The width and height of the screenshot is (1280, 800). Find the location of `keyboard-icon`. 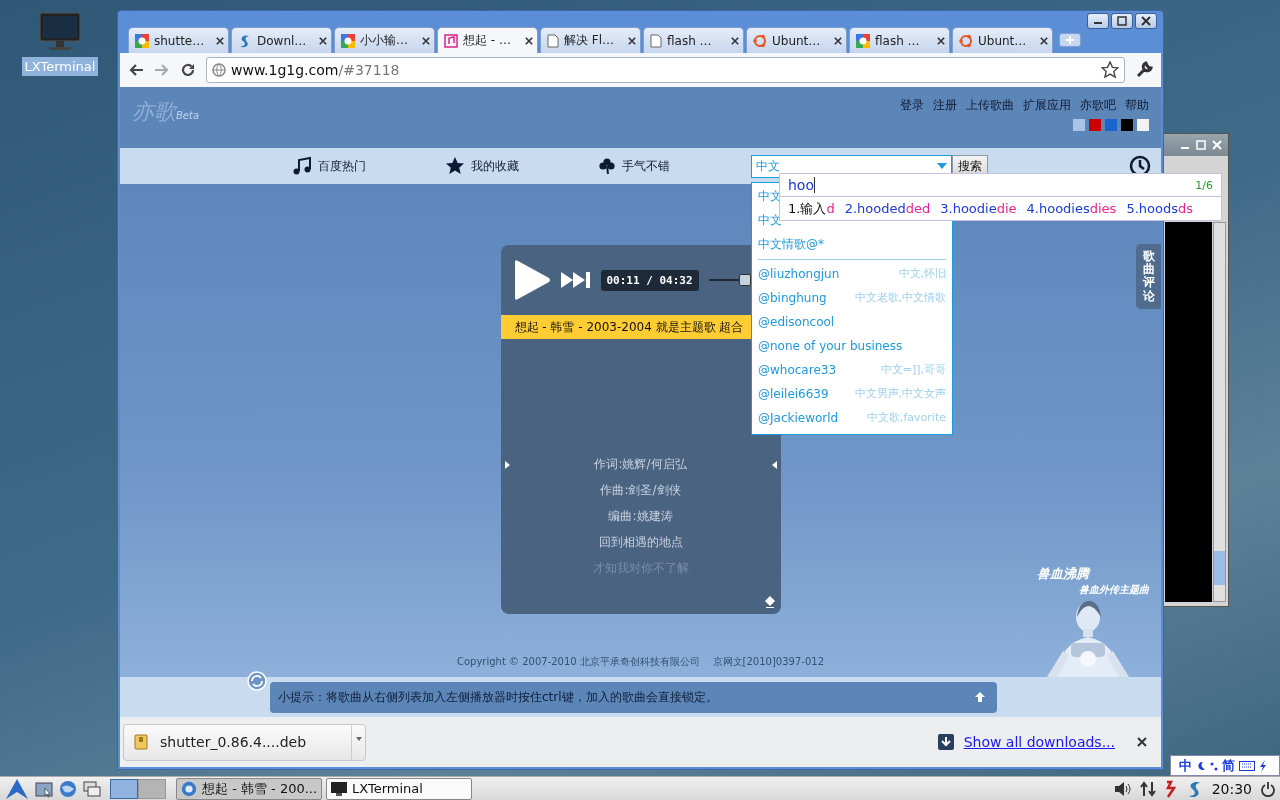

keyboard-icon is located at coordinates (1247, 765).